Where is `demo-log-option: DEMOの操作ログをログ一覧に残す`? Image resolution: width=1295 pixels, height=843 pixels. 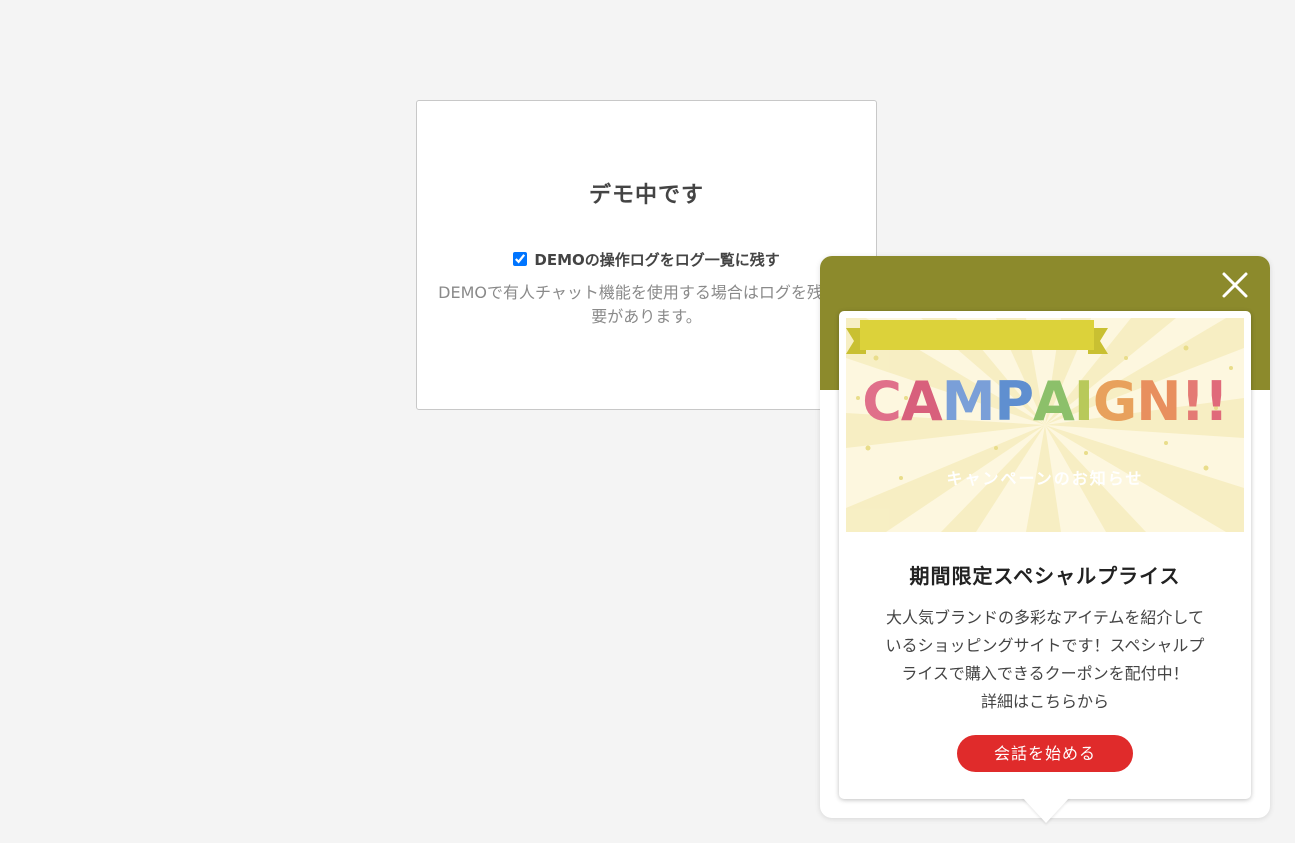 demo-log-option: DEMOの操作ログをログ一覧に残す is located at coordinates (646, 259).